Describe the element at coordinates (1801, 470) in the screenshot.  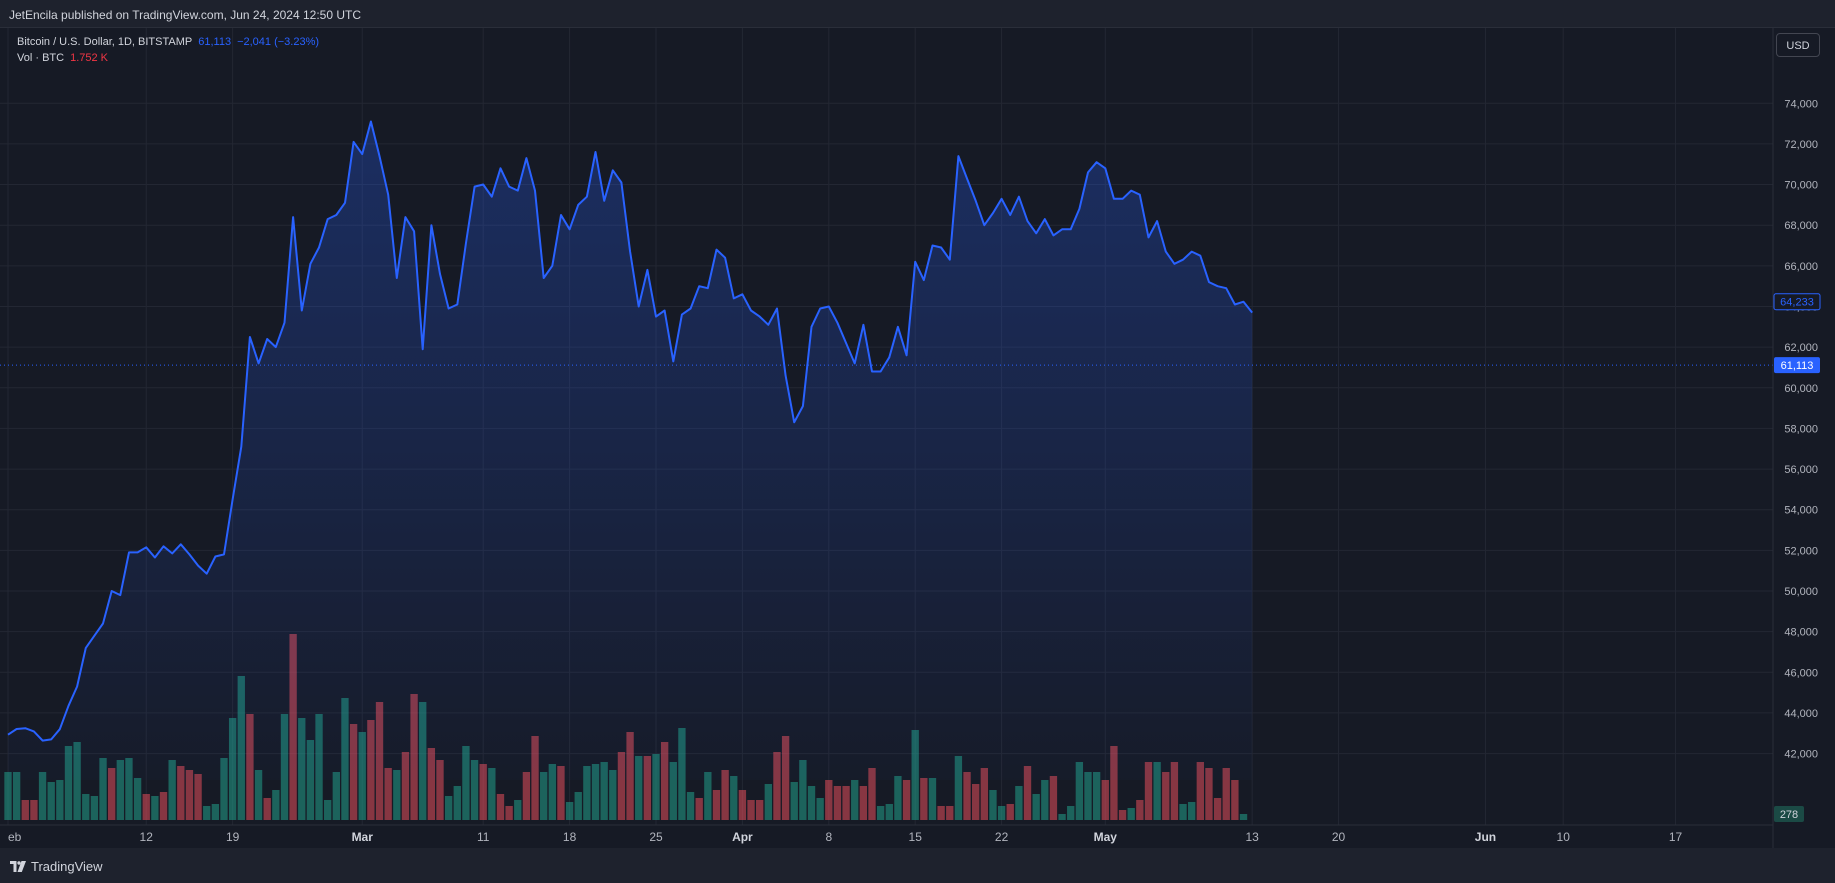
I see `y-tick-label: 56,000` at that location.